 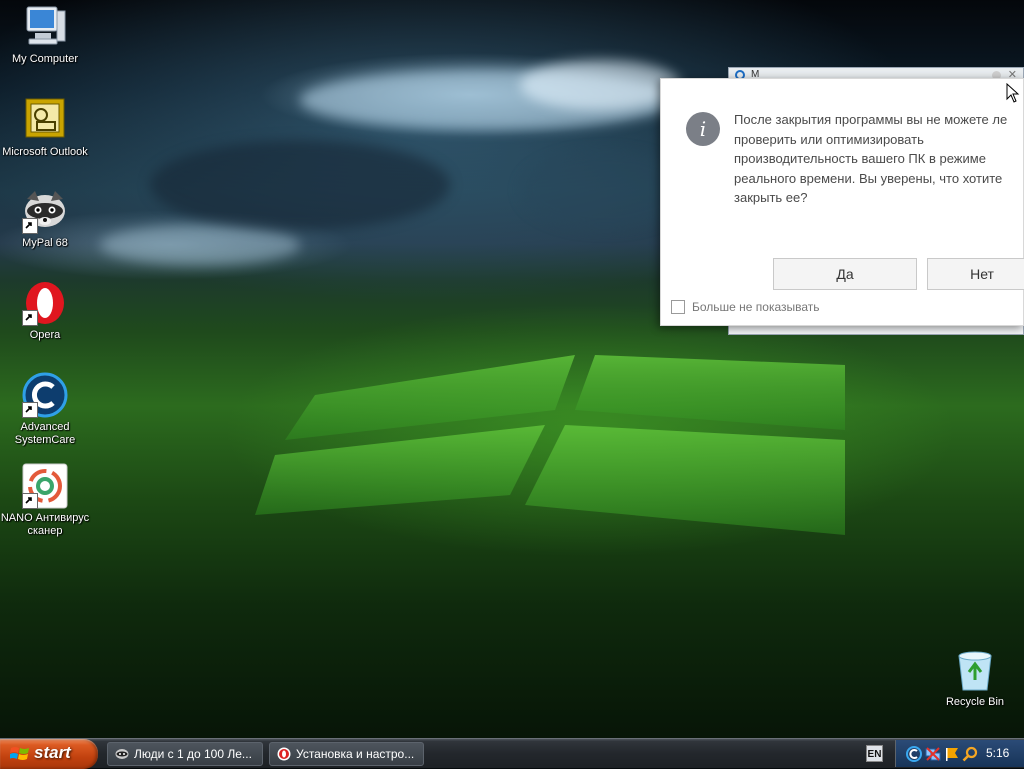 I want to click on no-button: Нет, so click(x=975, y=274).